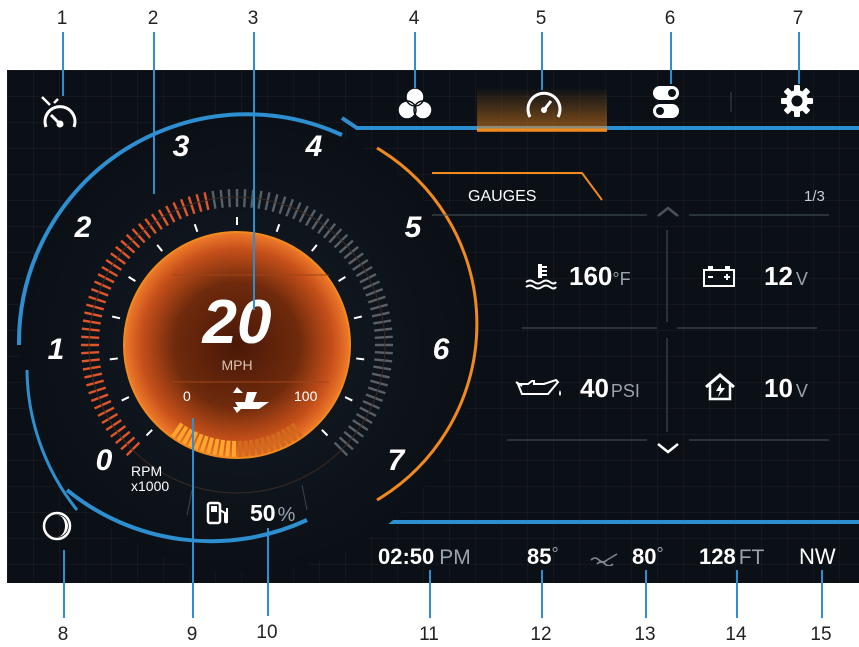 This screenshot has height=647, width=859. Describe the element at coordinates (717, 556) in the screenshot. I see `depth-value: 128` at that location.